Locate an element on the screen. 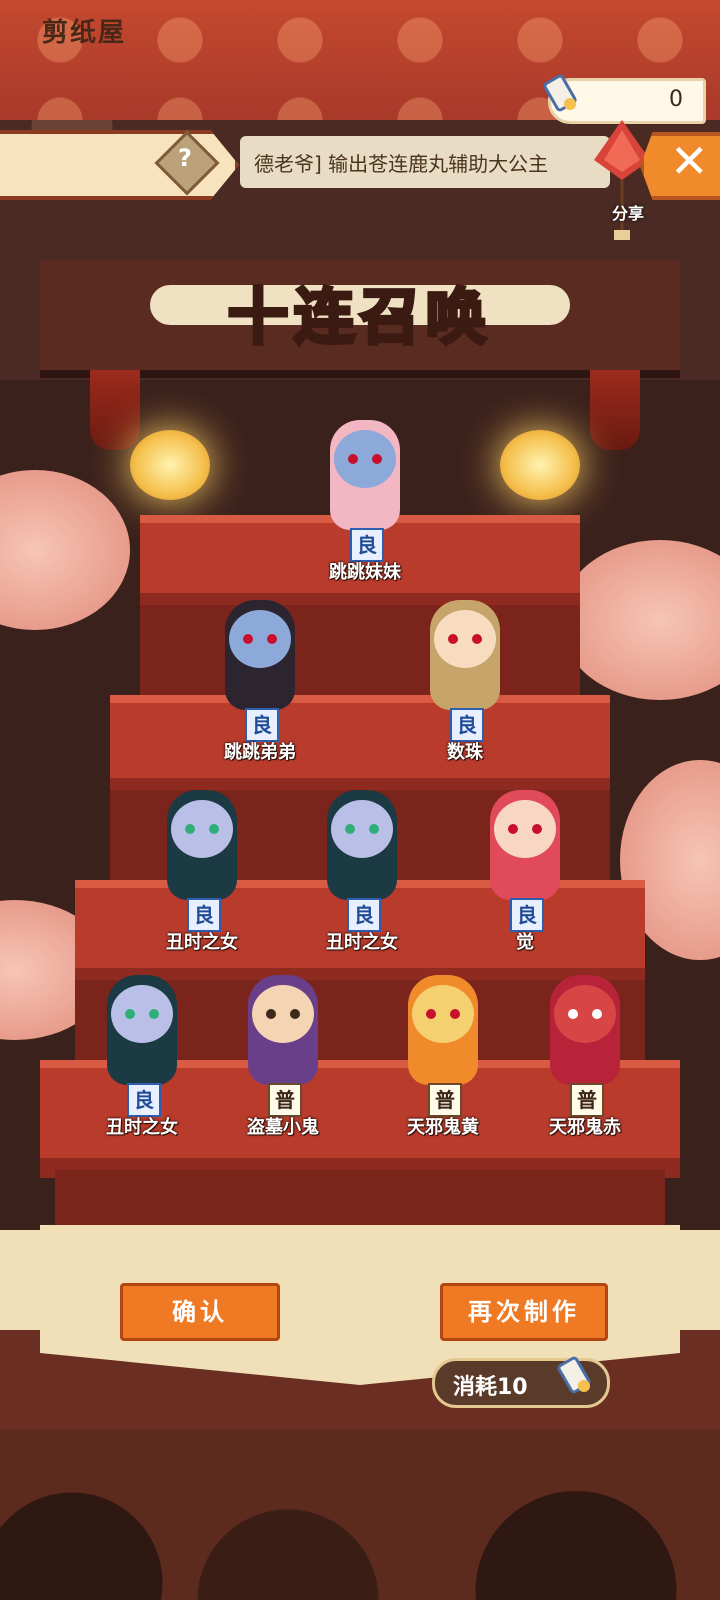 The image size is (720, 1600). chat-marquee: 德老爷] 输出苍连鹿丸辅助大公主 is located at coordinates (425, 162).